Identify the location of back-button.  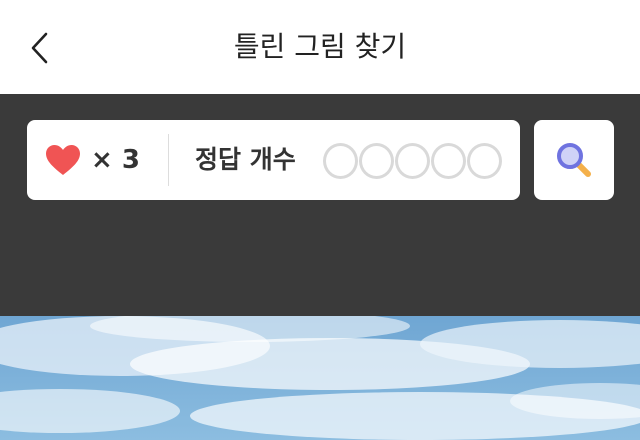
(42, 48).